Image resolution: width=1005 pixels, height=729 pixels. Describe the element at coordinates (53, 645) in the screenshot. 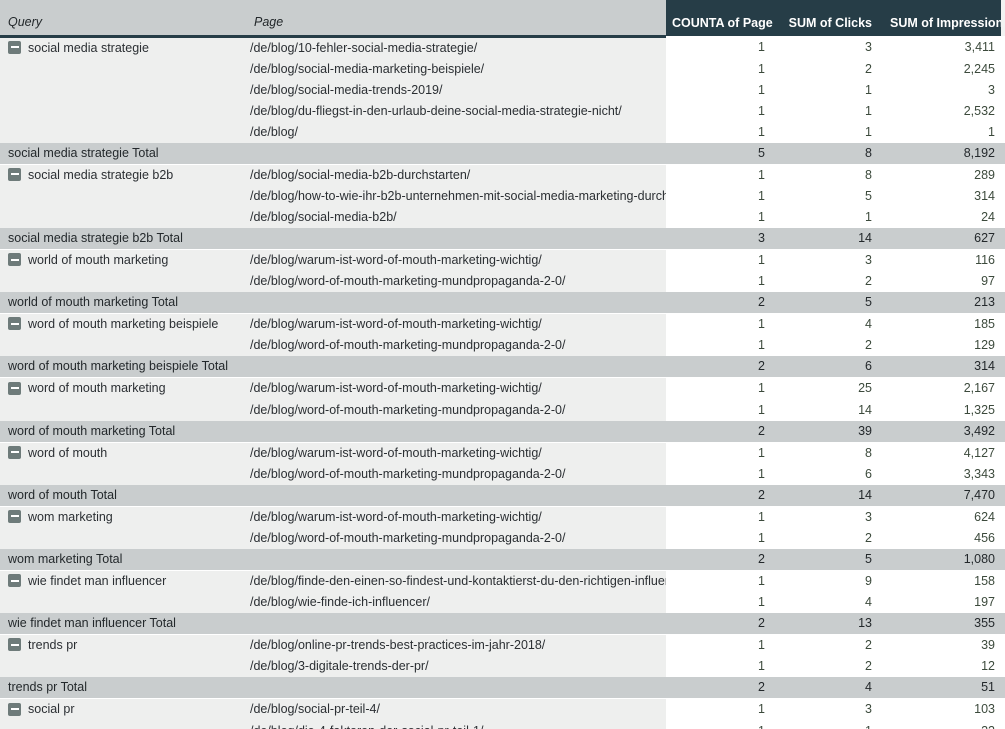

I see `query-label: trends pr` at that location.